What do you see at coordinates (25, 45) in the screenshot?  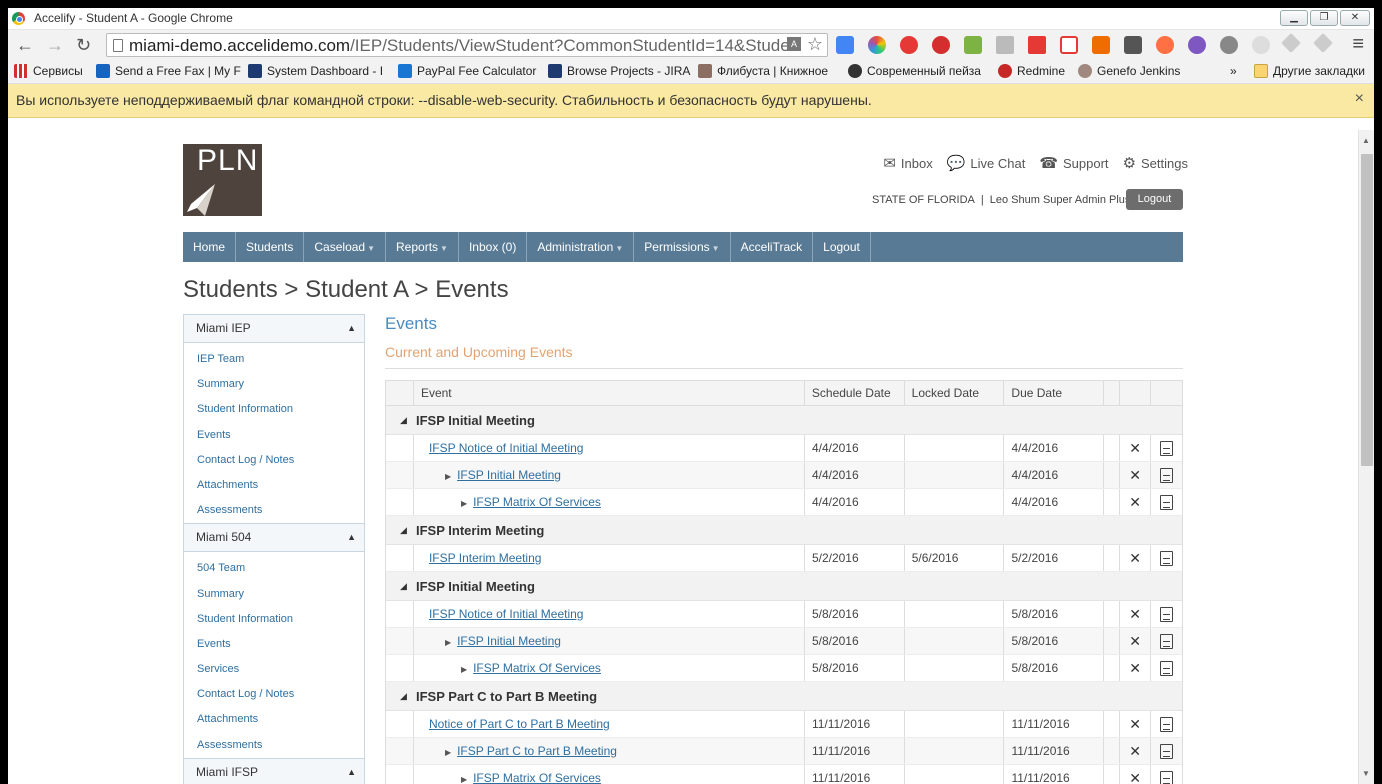 I see `back-icon: ←` at bounding box center [25, 45].